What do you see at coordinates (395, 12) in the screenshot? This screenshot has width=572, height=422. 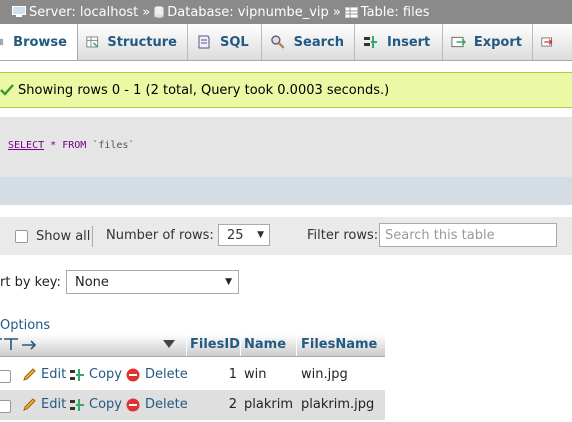 I see `breadcrumb-table-label: Table: files` at bounding box center [395, 12].